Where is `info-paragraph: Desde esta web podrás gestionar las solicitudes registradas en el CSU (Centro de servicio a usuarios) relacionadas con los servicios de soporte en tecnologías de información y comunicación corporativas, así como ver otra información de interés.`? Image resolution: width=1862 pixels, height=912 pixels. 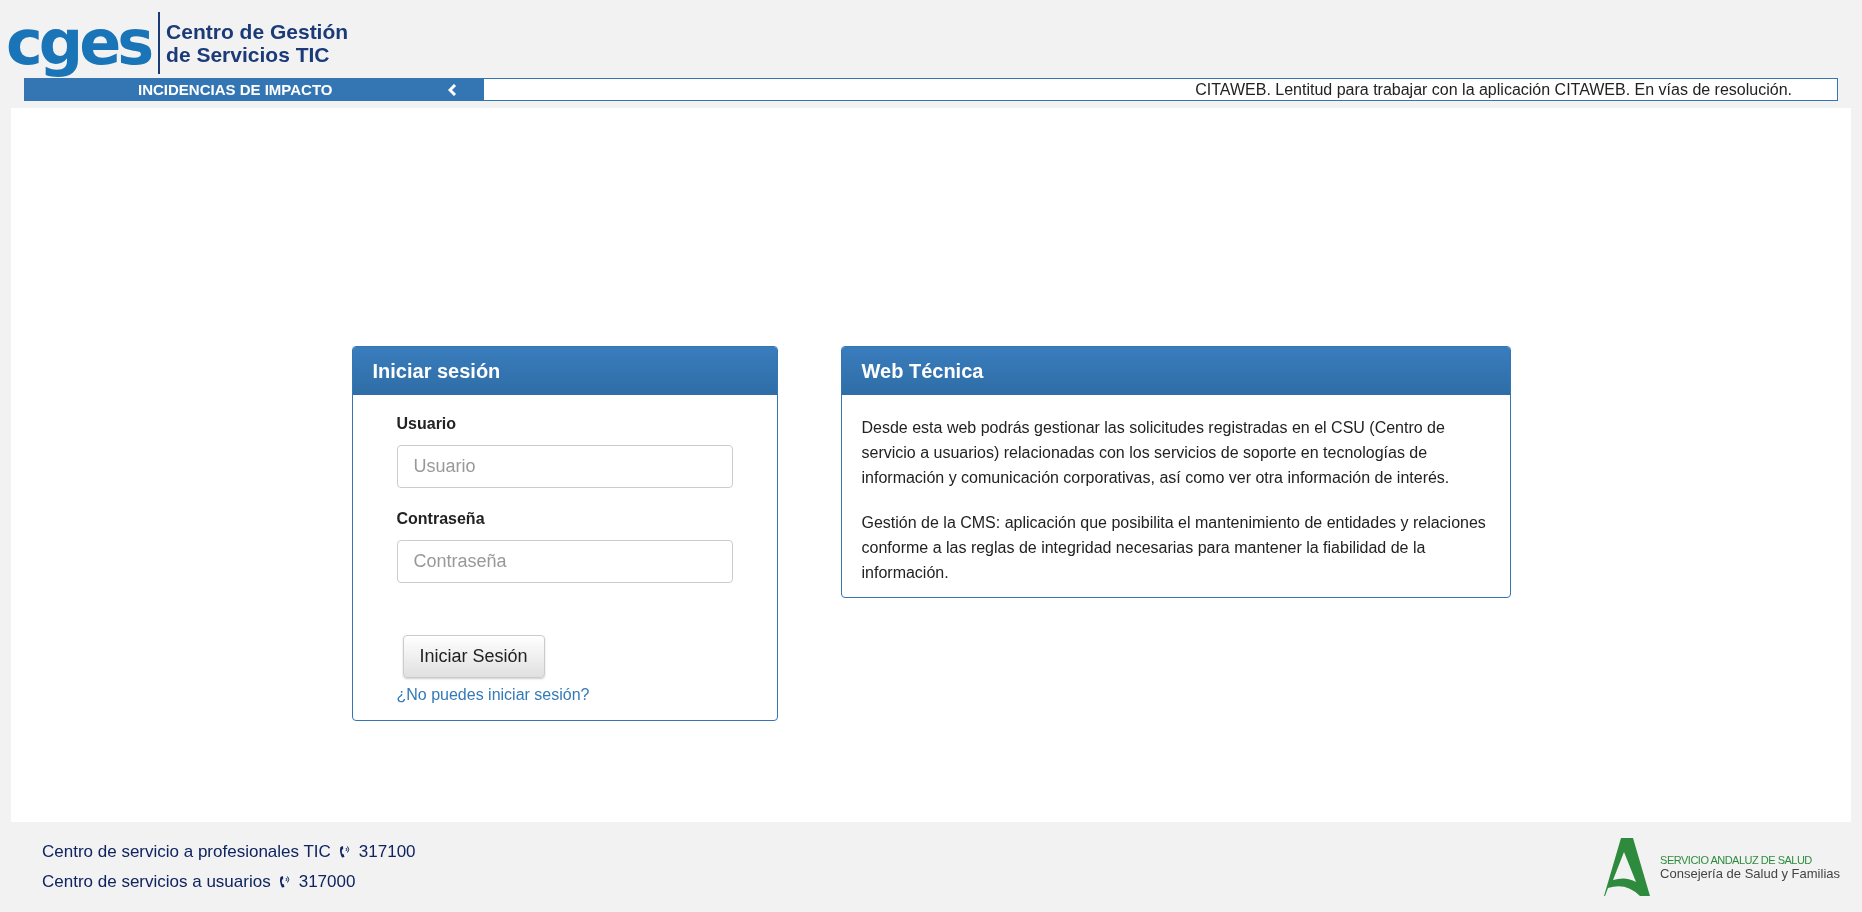
info-paragraph: Desde esta web podrás gestionar las solicitudes registradas en el CSU (Centro de servicio a usuarios) relacionadas con los servicios de soporte en tecnologías de información y comunicación corporativas, así como ver otra información de interés. is located at coordinates (1156, 453).